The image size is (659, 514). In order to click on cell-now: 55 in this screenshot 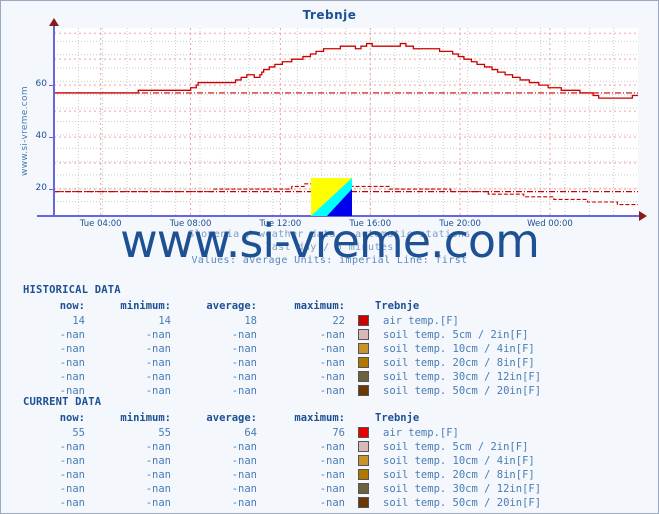, I will do `click(78, 433)`.